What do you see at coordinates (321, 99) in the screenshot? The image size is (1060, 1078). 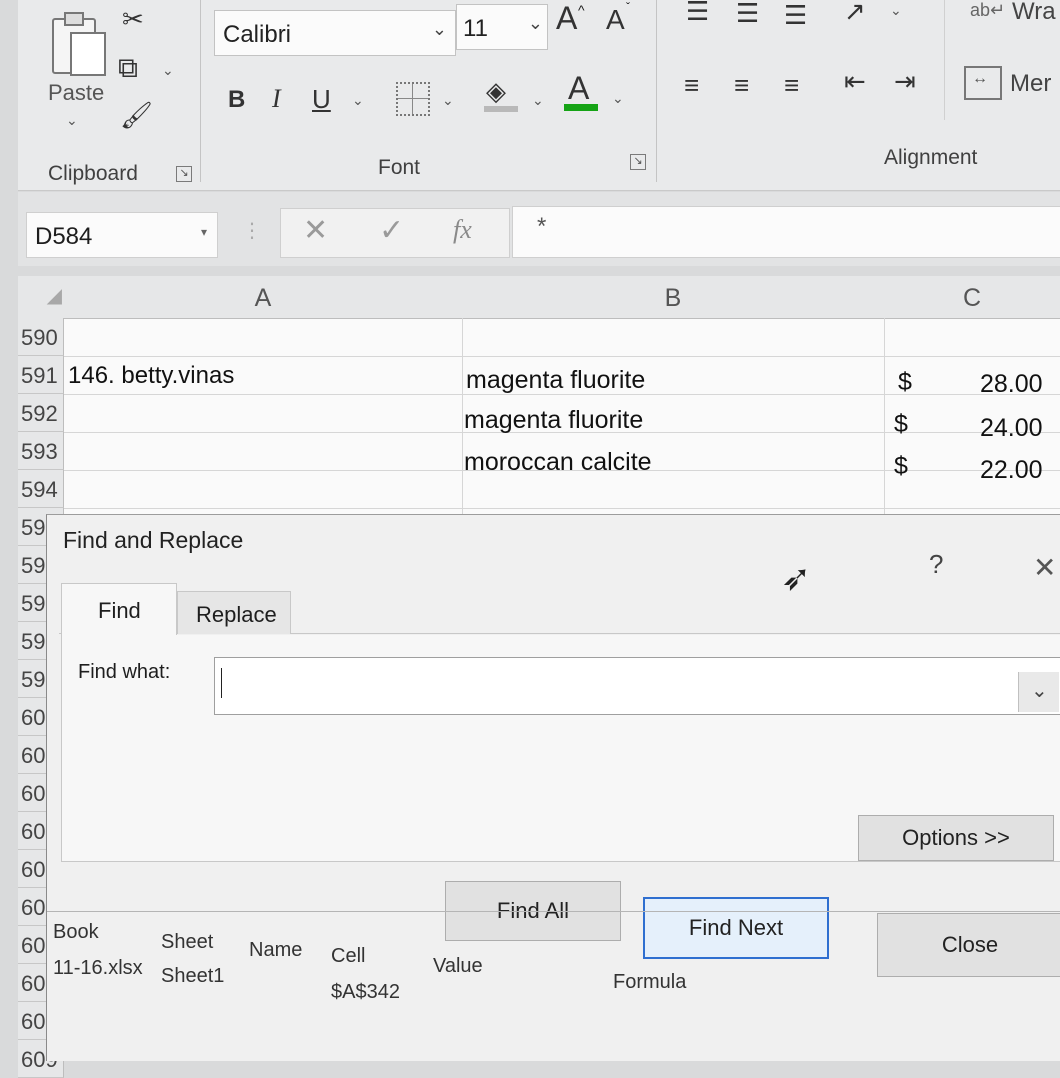 I see `underline-button: U` at bounding box center [321, 99].